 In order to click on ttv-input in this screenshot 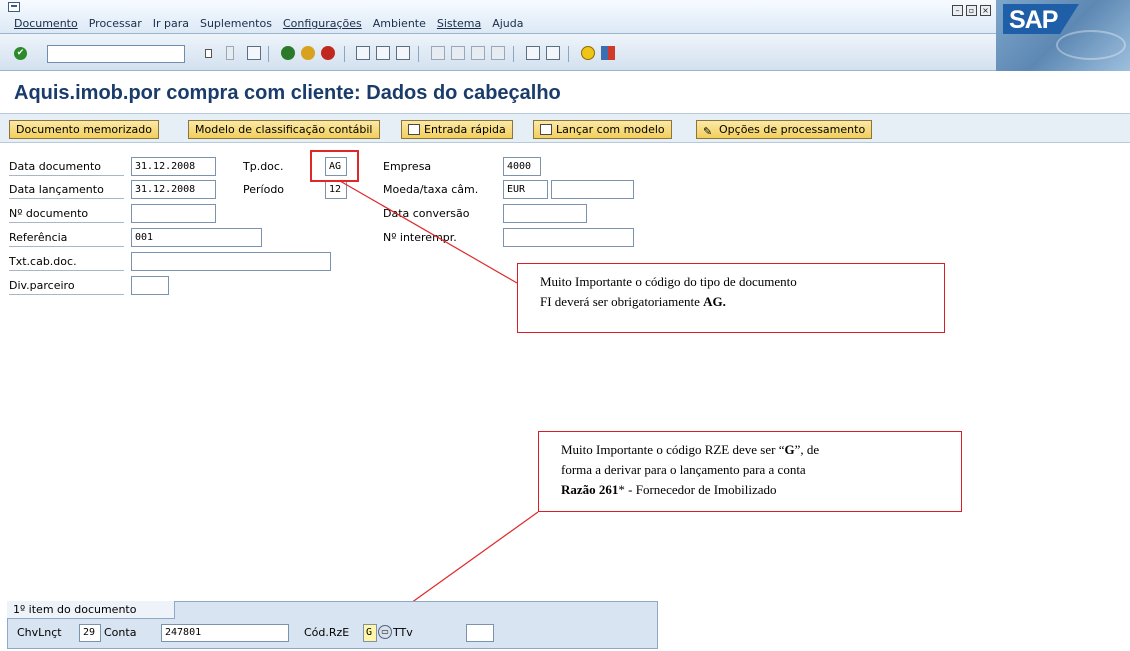, I will do `click(480, 633)`.